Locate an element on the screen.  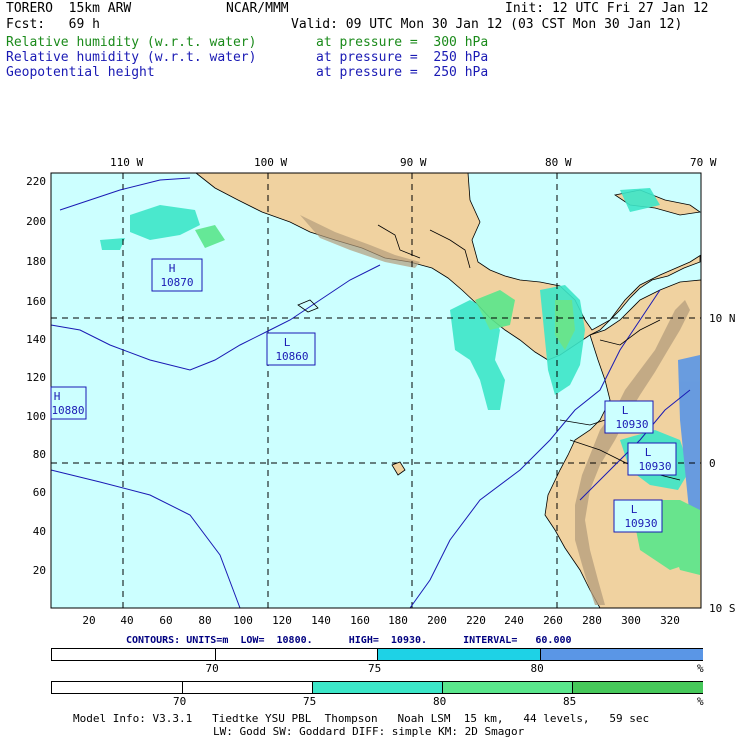
y-tick-label: 40 is located at coordinates (39, 531).